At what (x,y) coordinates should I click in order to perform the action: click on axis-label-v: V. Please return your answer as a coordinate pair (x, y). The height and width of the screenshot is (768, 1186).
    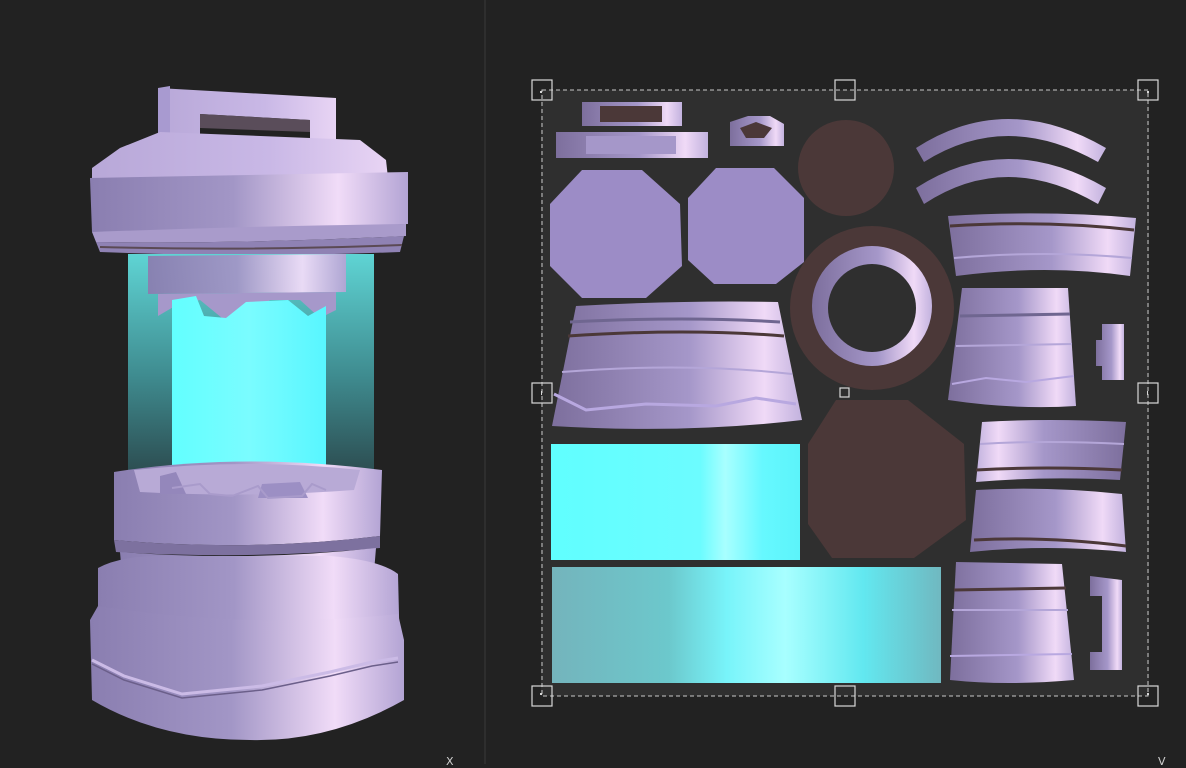
    Looking at the image, I should click on (1162, 761).